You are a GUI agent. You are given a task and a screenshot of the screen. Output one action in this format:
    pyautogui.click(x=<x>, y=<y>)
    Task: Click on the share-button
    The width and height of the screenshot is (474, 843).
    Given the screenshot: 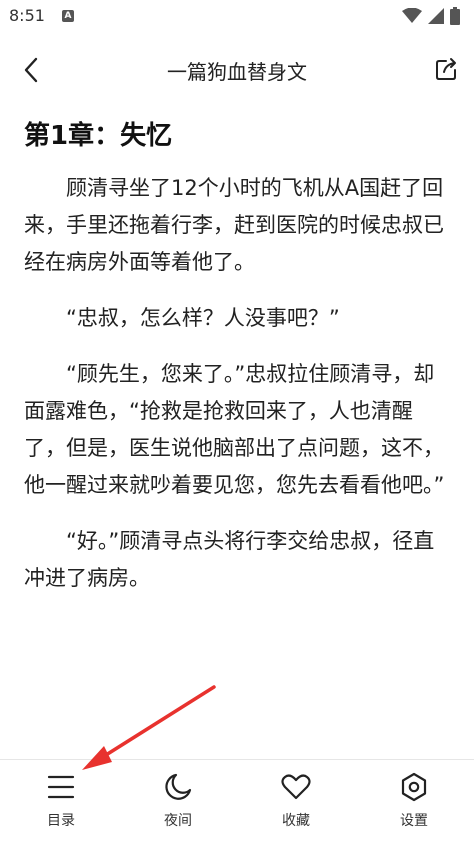 What is the action you would take?
    pyautogui.click(x=447, y=69)
    